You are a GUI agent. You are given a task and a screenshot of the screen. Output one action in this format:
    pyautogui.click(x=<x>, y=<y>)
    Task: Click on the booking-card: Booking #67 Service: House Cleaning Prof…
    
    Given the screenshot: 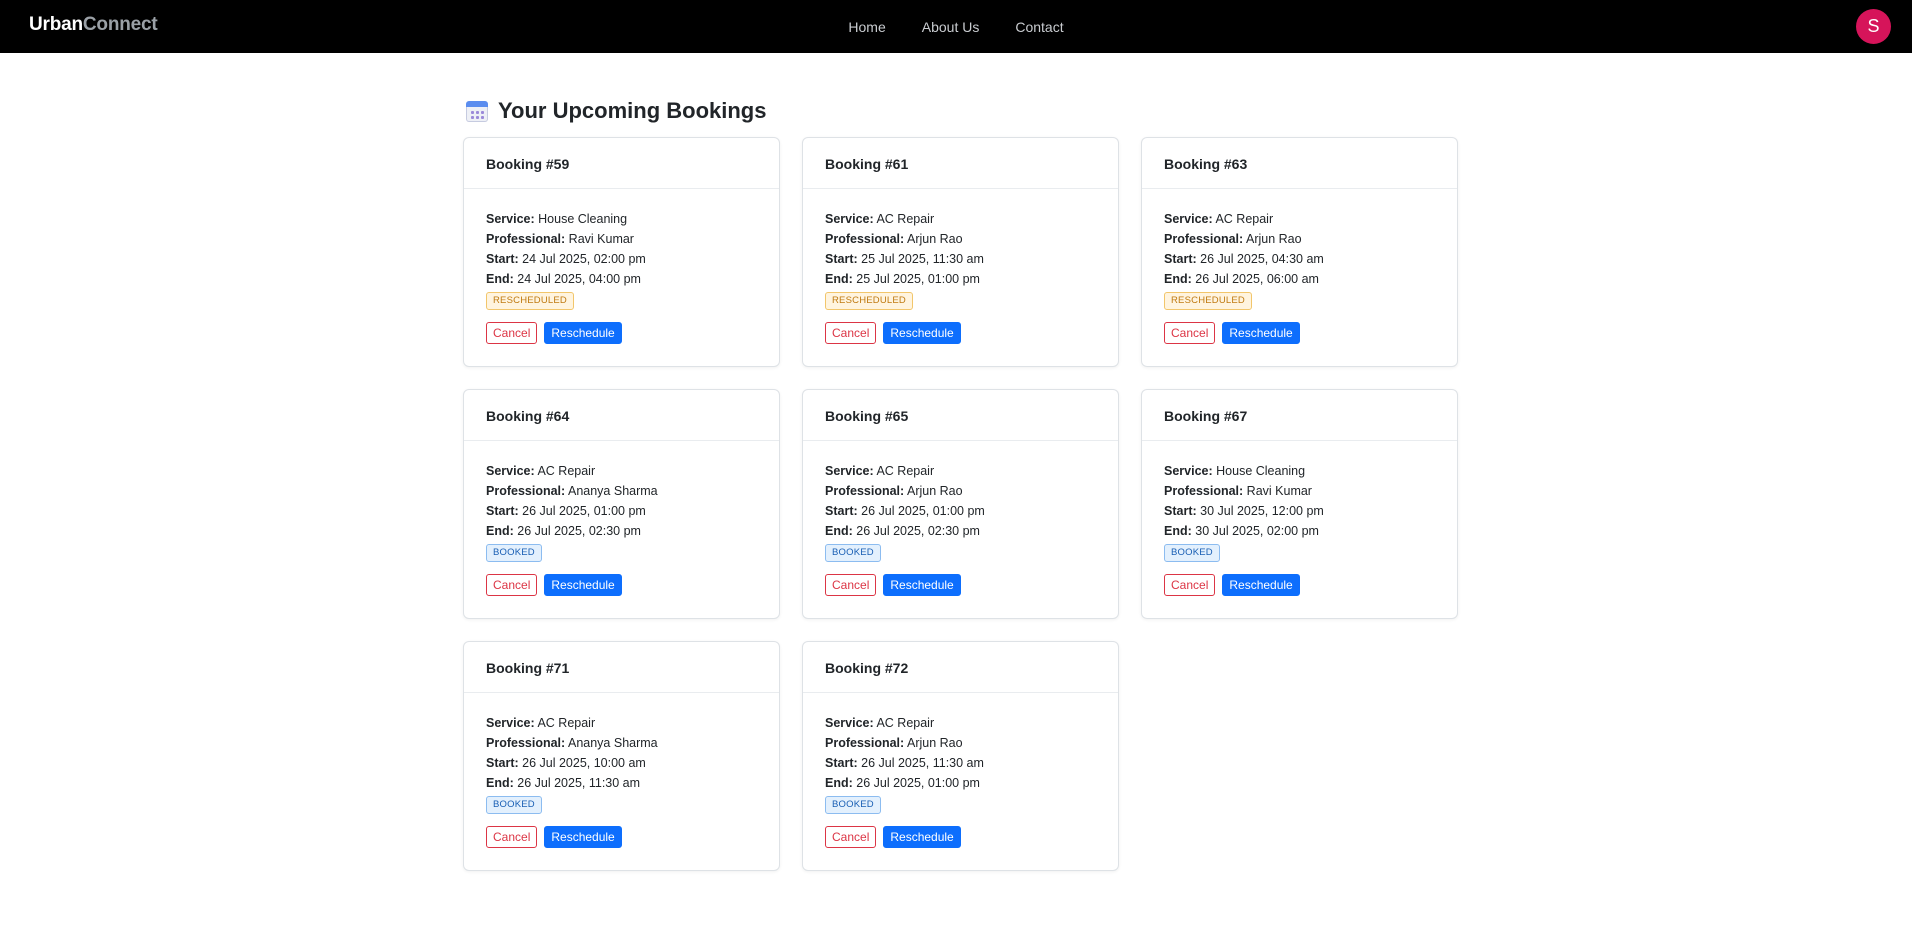 What is the action you would take?
    pyautogui.click(x=1299, y=504)
    